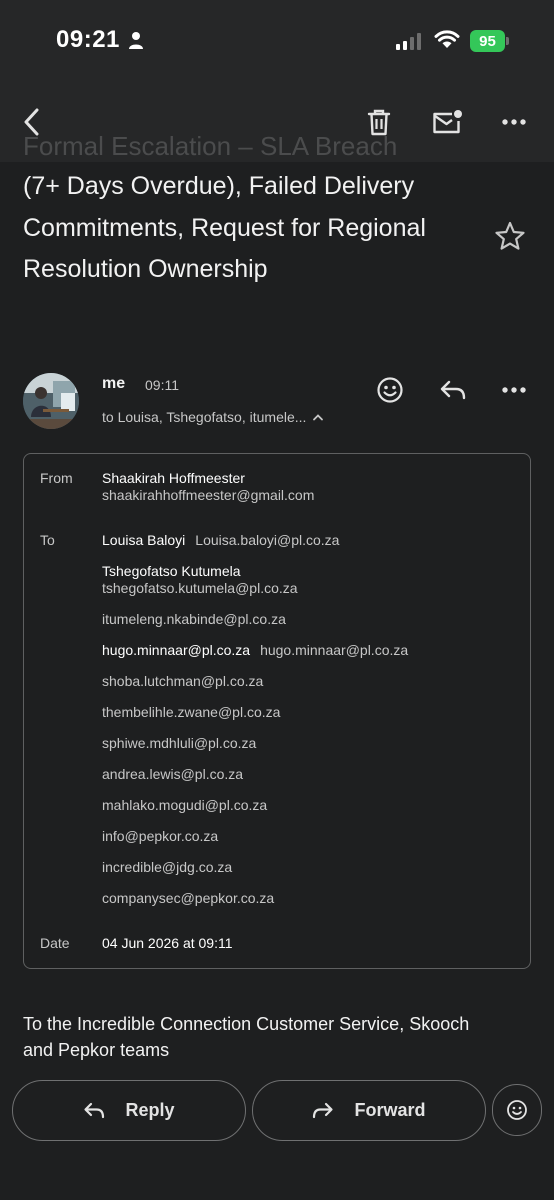  I want to click on reply-label: Reply, so click(150, 1110).